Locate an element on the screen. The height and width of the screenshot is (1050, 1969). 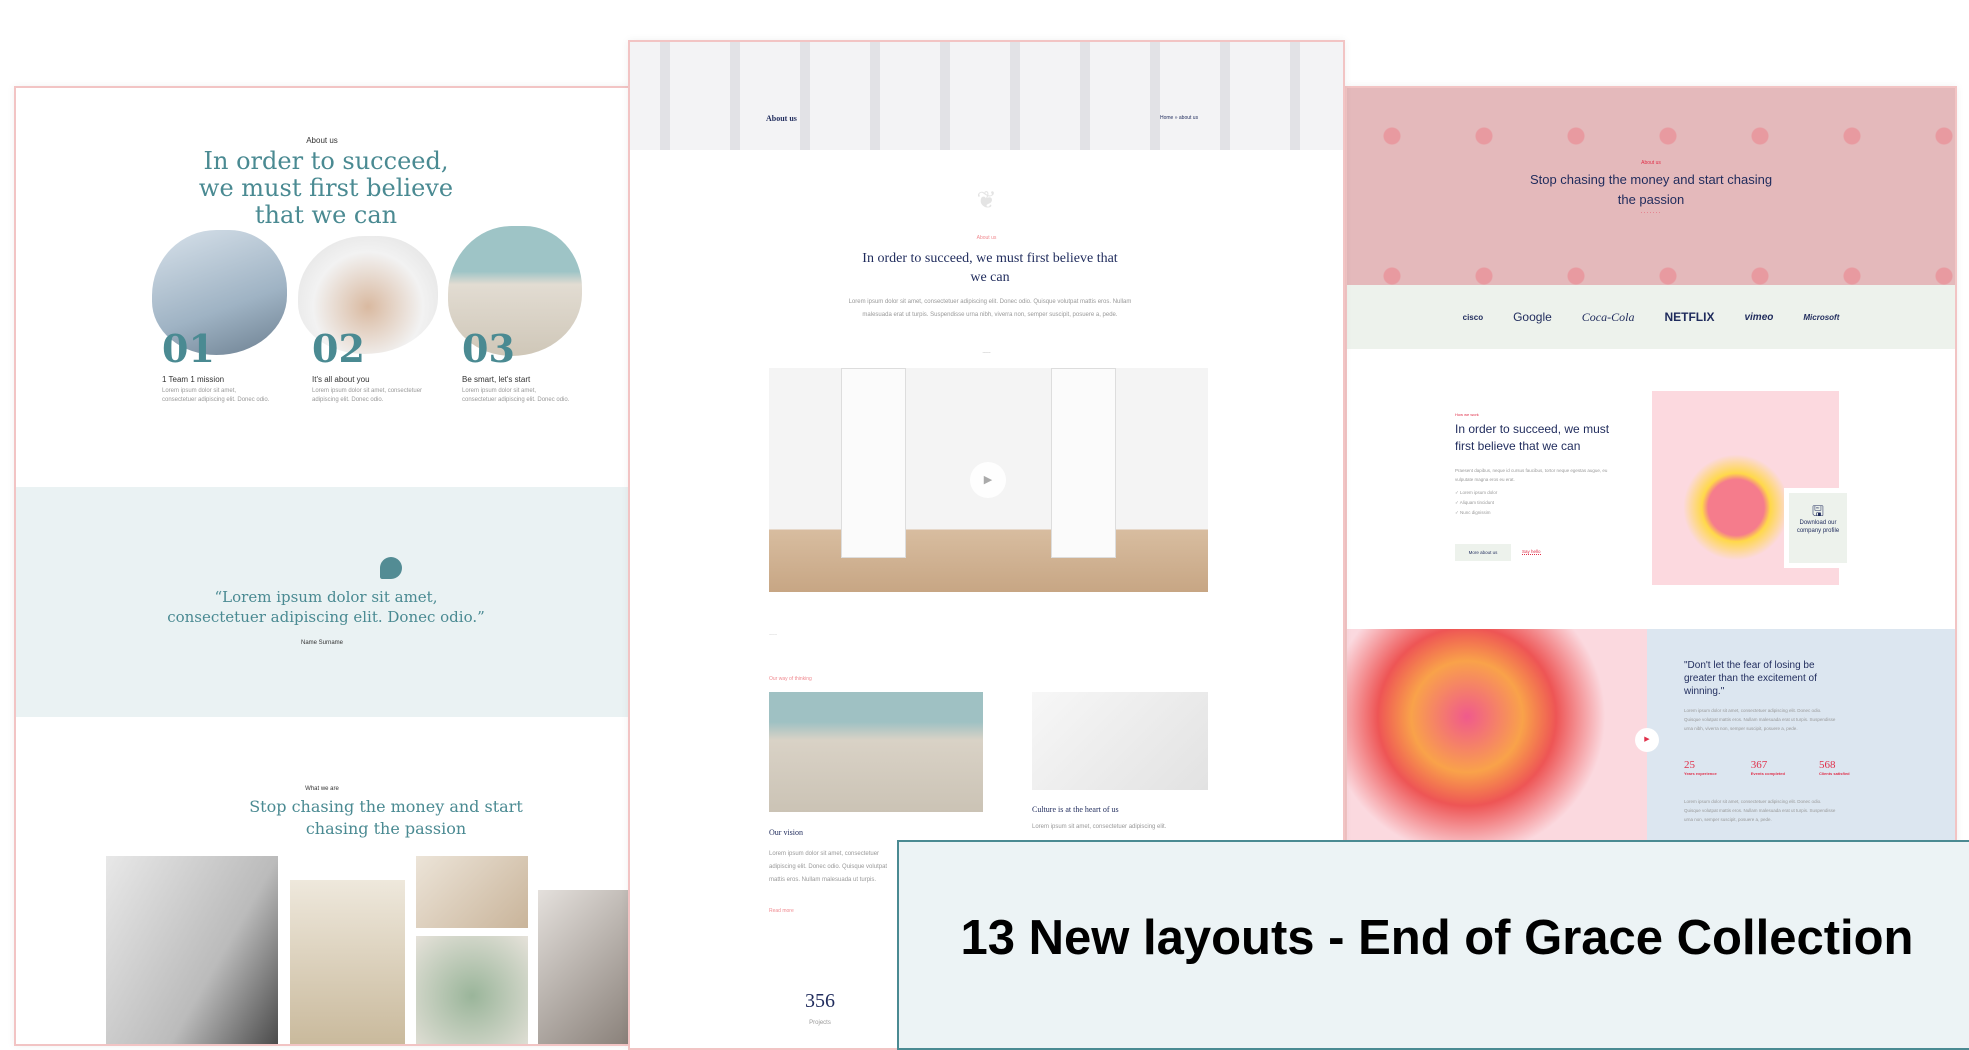
logo-netflix: NETFLIX is located at coordinates (1689, 317).